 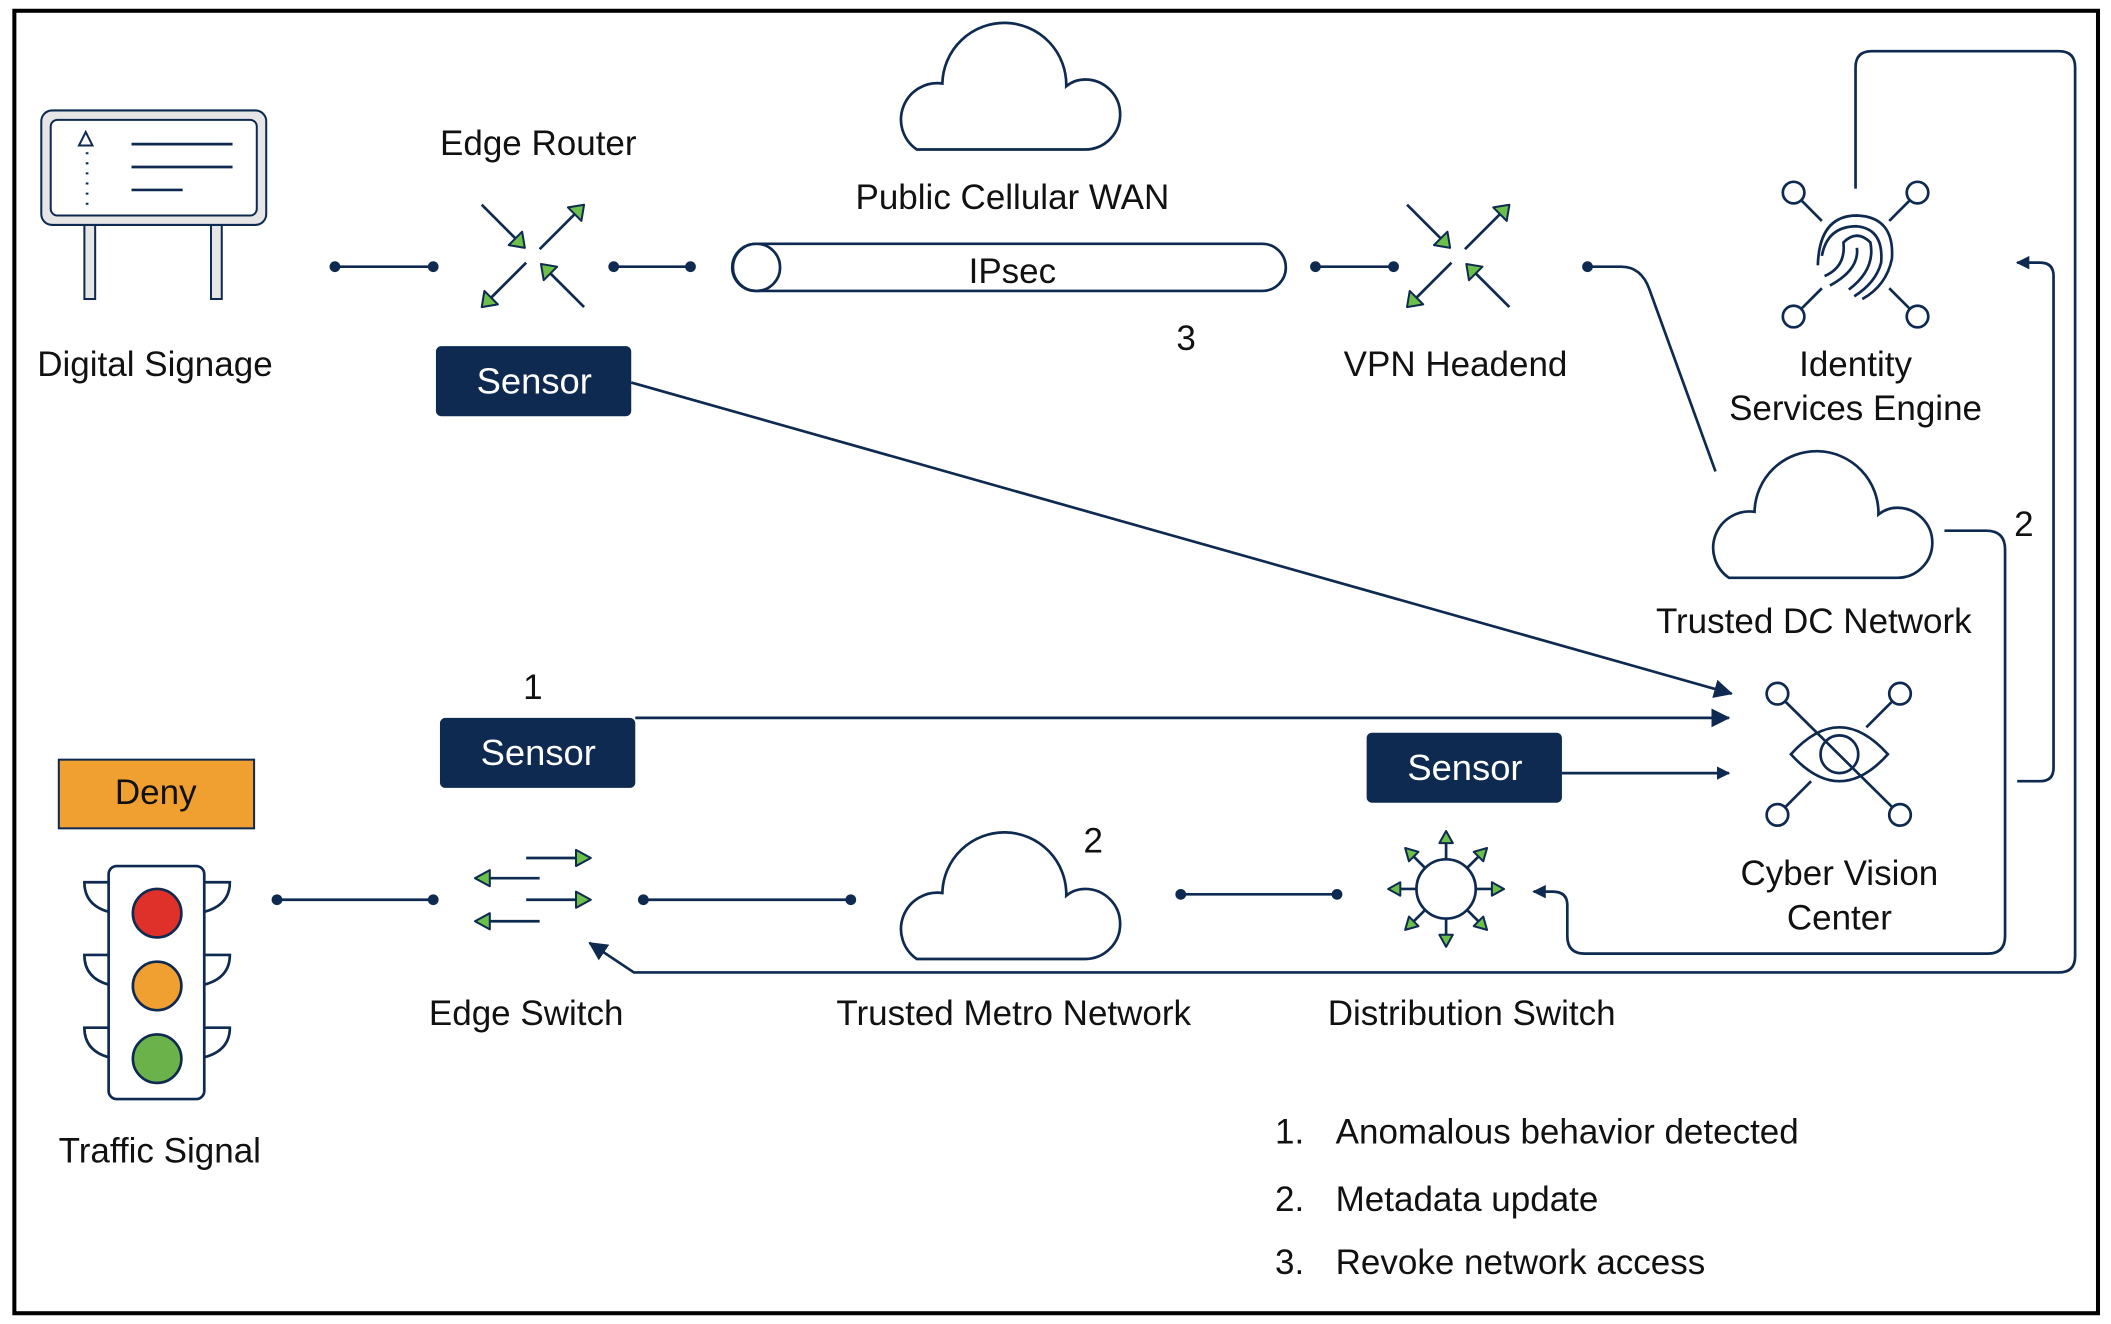 I want to click on eye-icon, so click(x=1839, y=754).